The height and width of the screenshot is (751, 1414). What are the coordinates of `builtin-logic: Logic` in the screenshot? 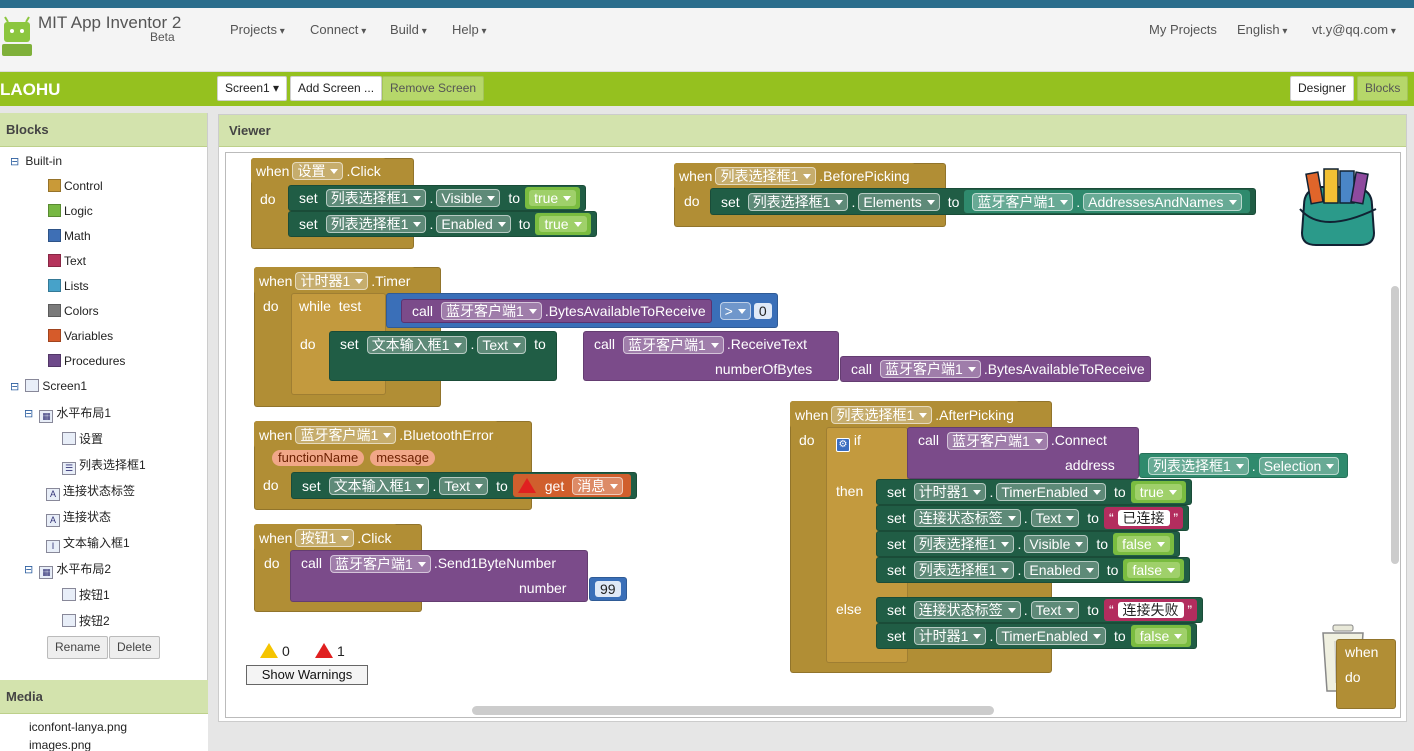 It's located at (70, 211).